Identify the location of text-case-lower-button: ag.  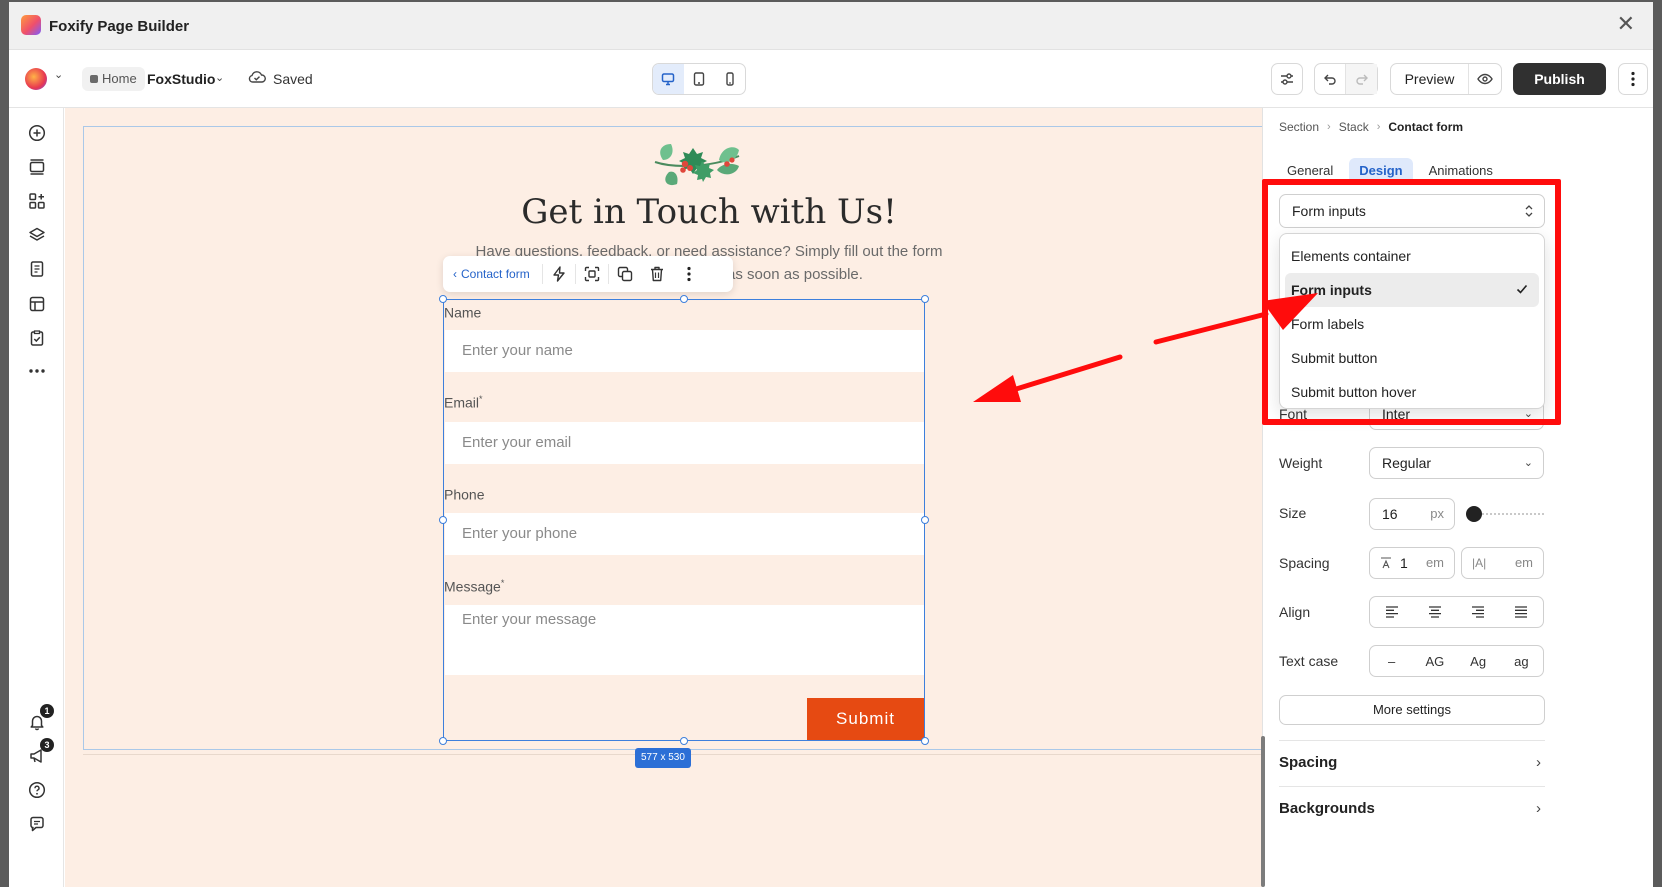
(1521, 661).